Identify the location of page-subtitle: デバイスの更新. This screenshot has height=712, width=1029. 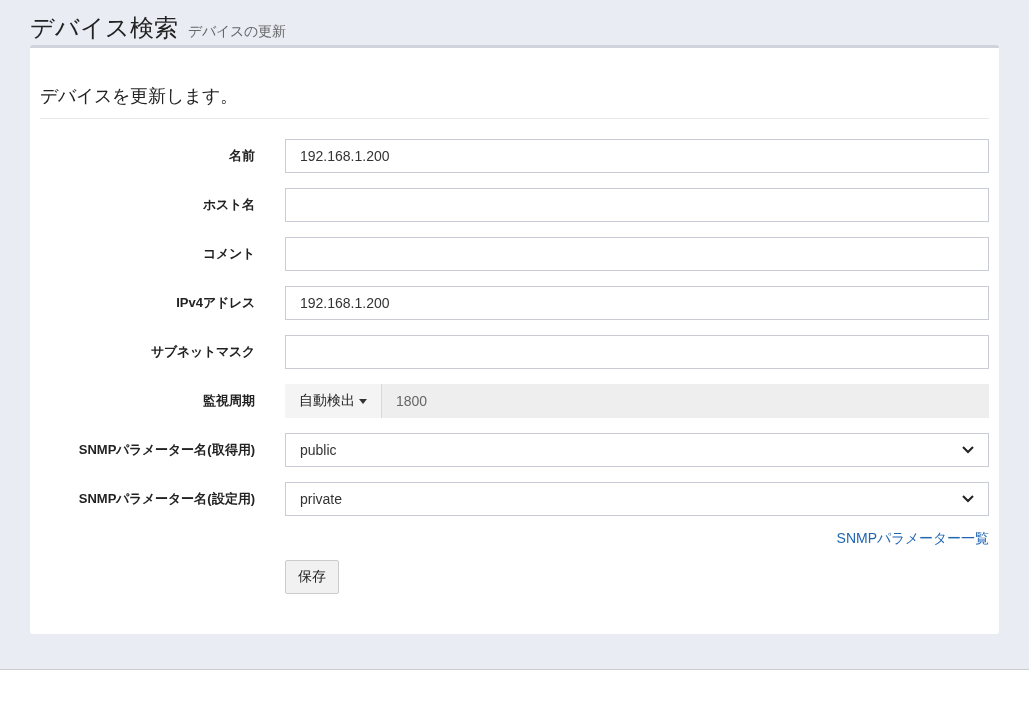
(237, 32).